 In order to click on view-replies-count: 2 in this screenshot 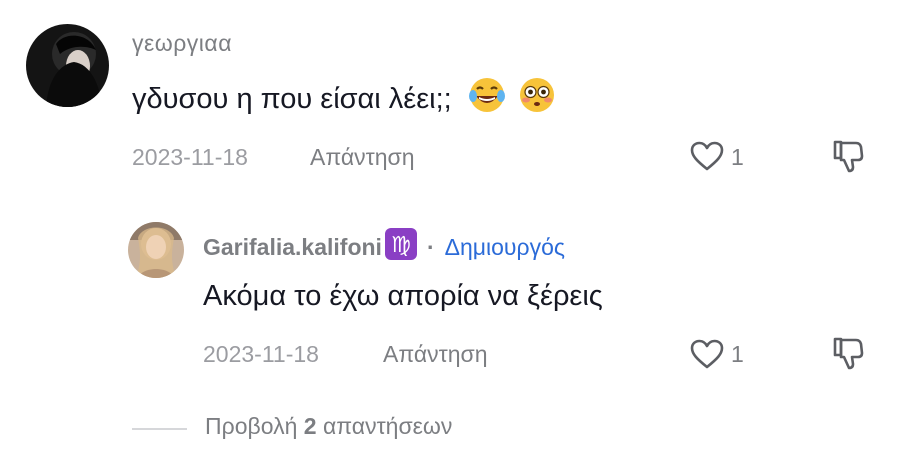, I will do `click(310, 426)`.